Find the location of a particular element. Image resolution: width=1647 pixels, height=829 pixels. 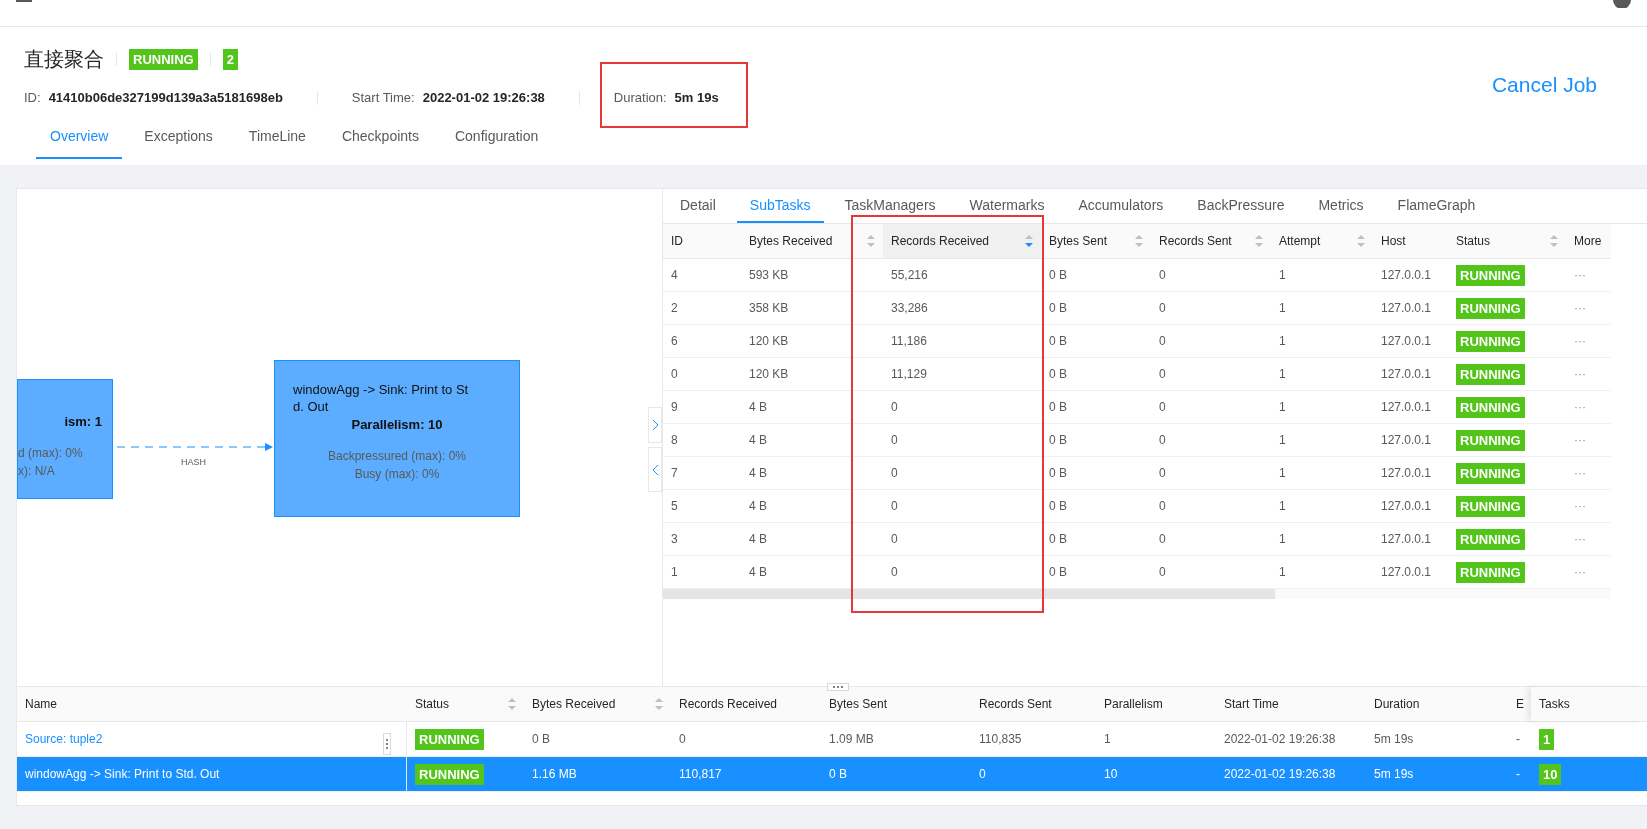

column-header: Parallelism is located at coordinates (1156, 704).